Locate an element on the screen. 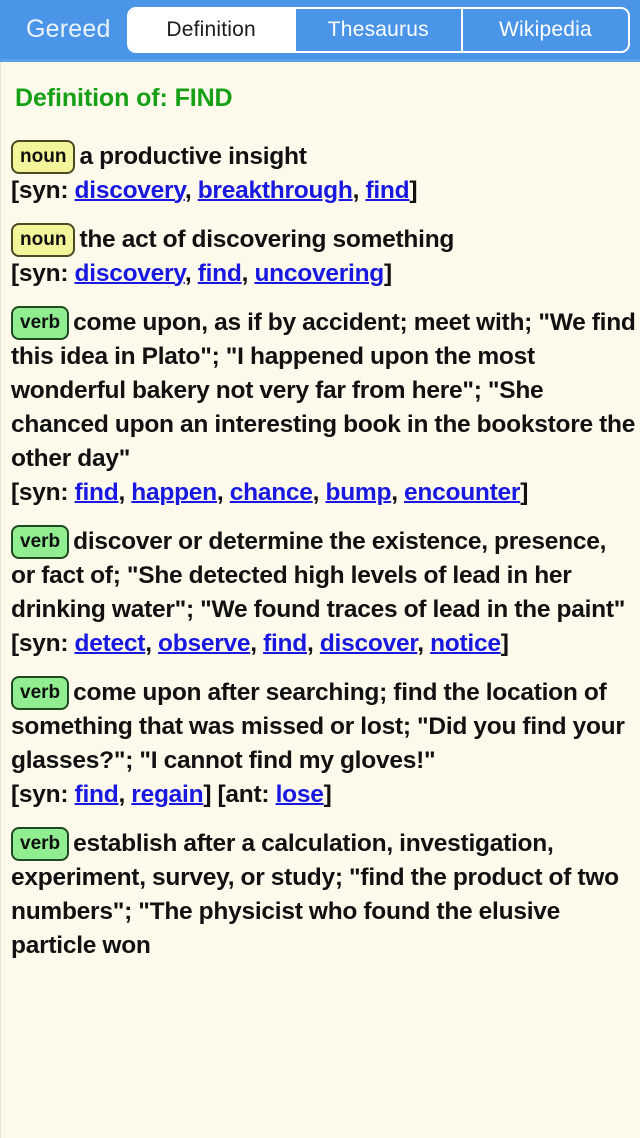  syn-list: [syn: find, regain] is located at coordinates (111, 794).